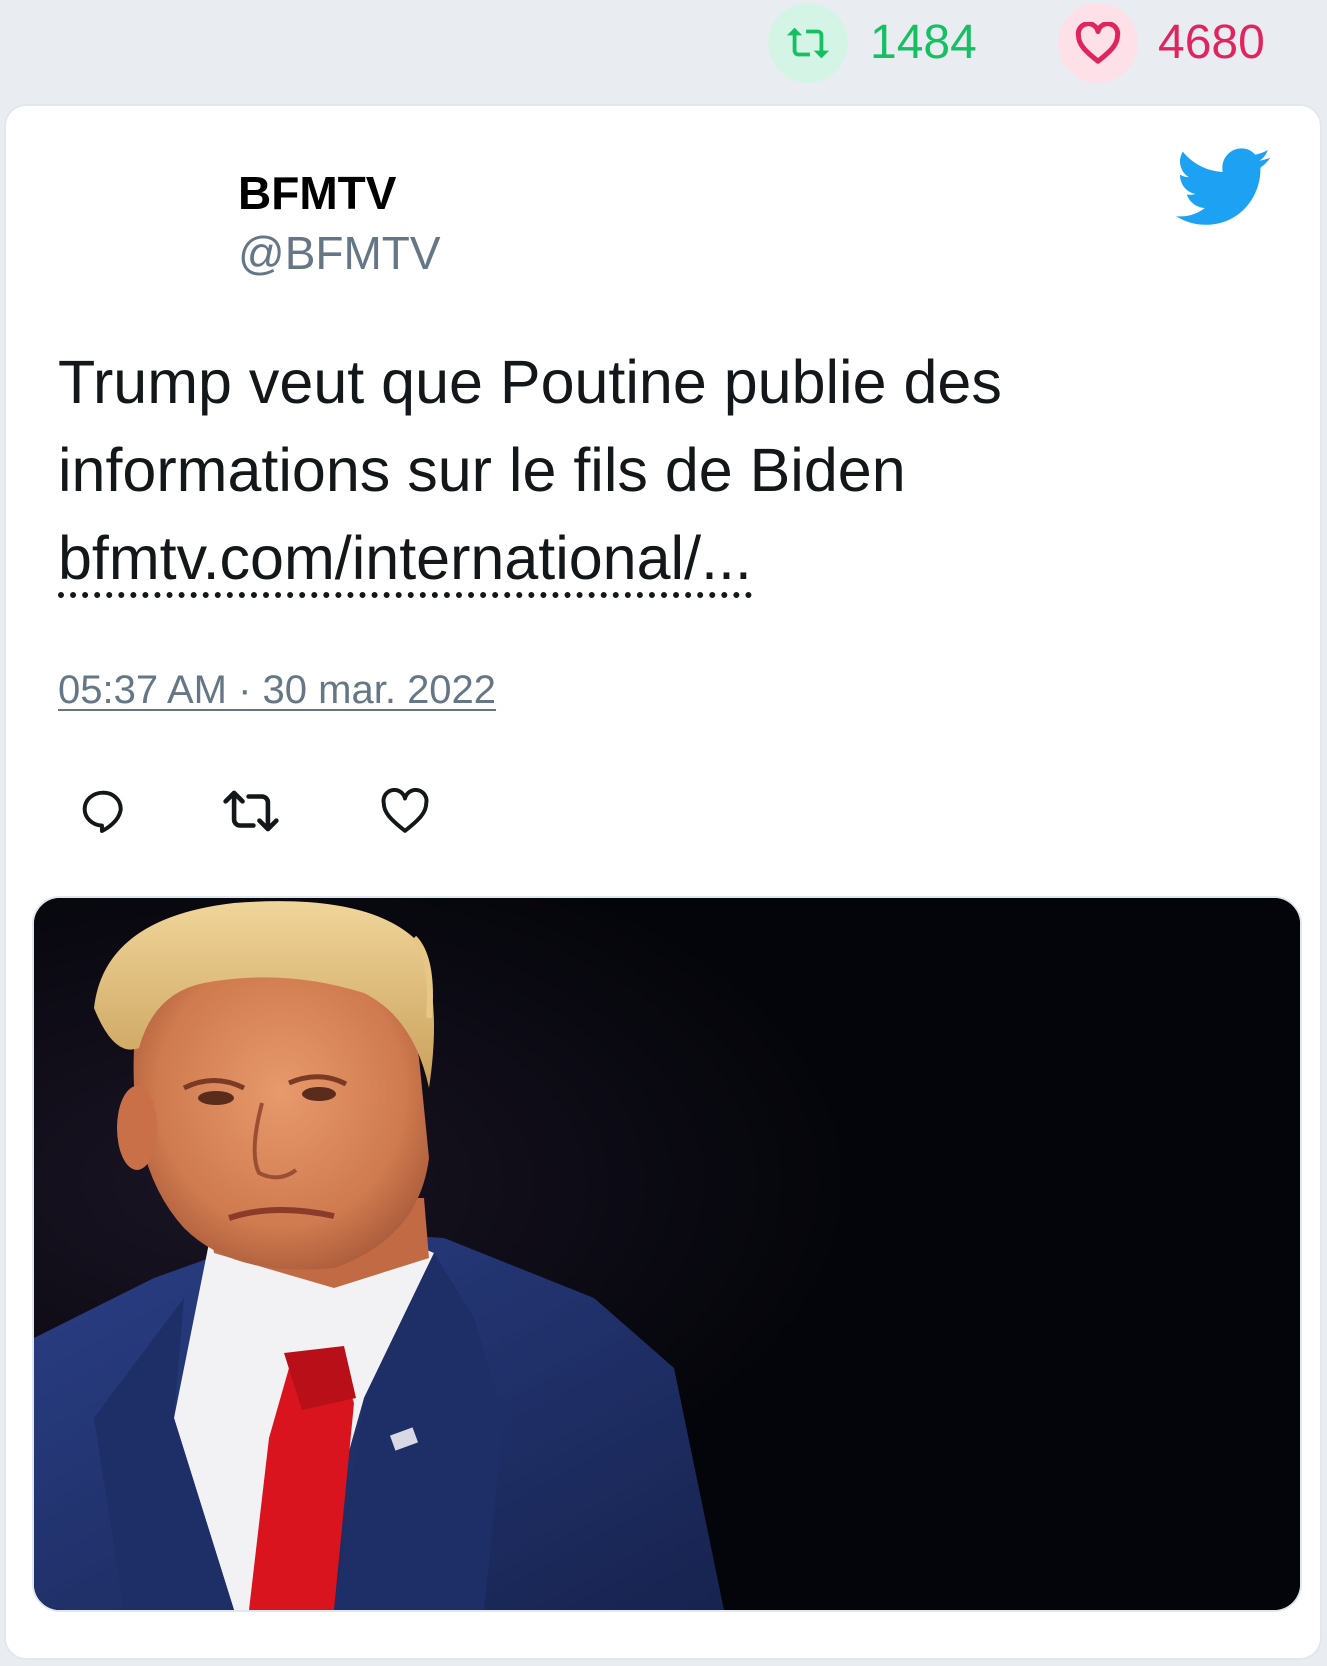 The height and width of the screenshot is (1666, 1327). Describe the element at coordinates (1224, 188) in the screenshot. I see `twitter-bird-icon` at that location.